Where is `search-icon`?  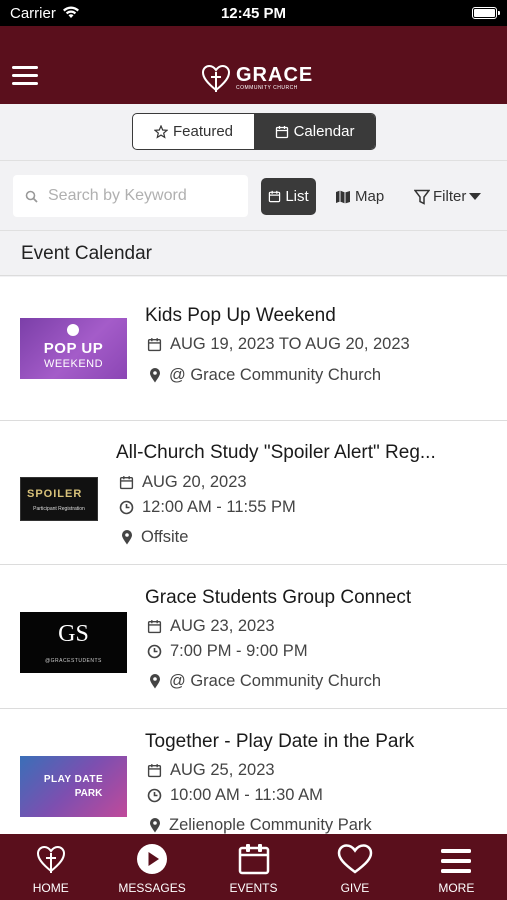
search-icon is located at coordinates (31, 196).